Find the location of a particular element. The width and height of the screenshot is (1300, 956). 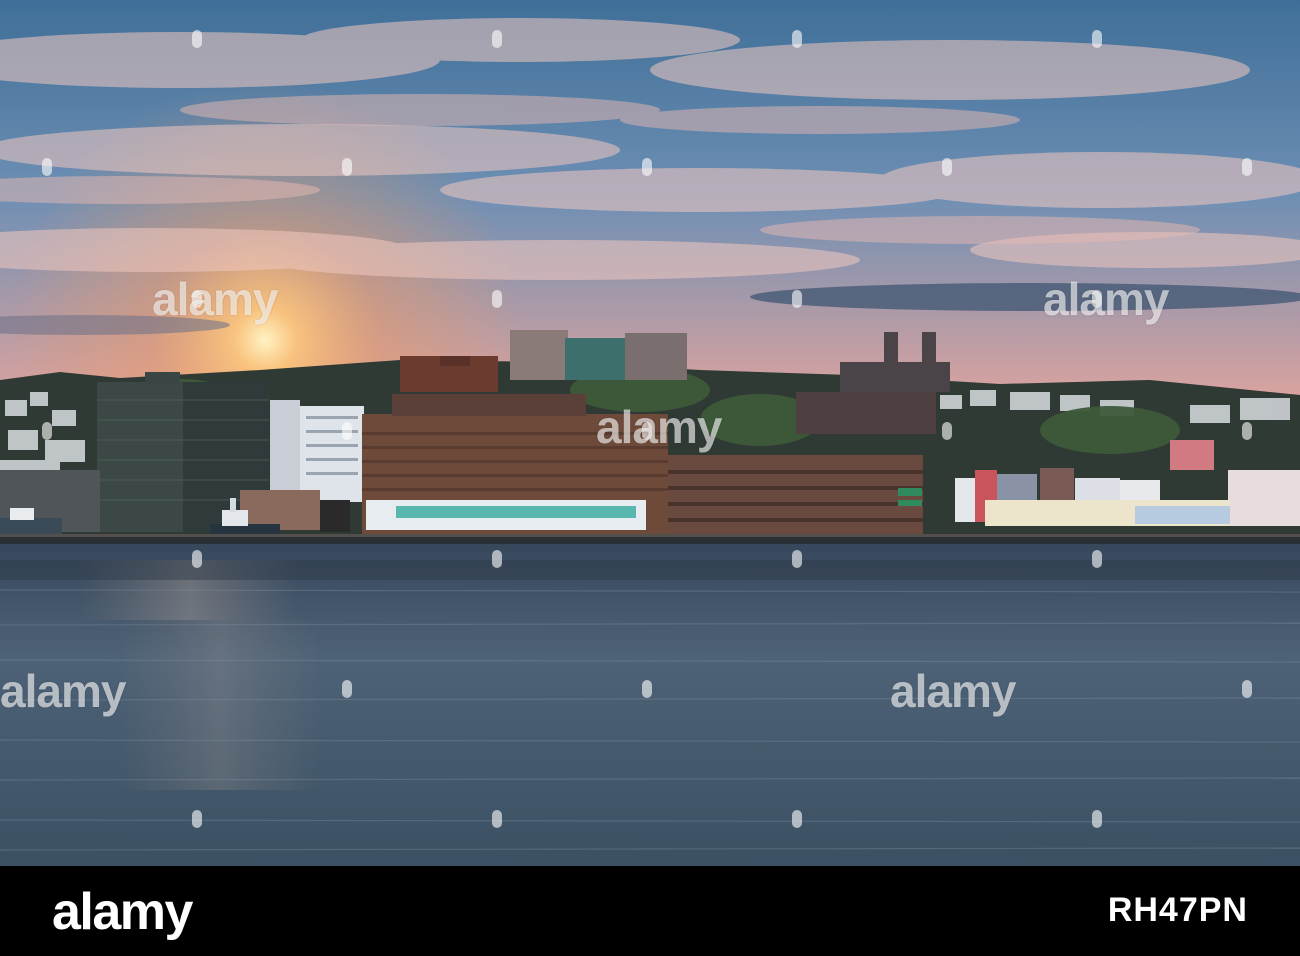

stock-footer-bar: alamy RH47PN is located at coordinates (650, 911).